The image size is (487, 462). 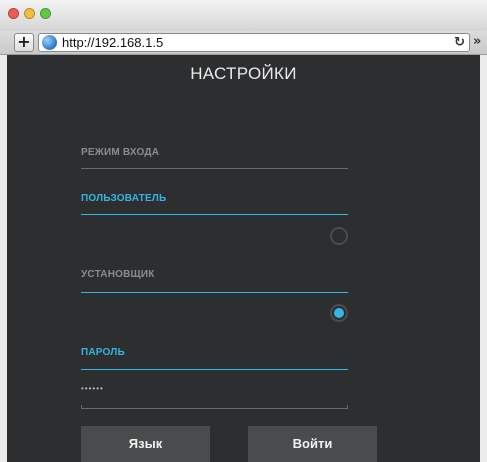 What do you see at coordinates (118, 274) in the screenshot?
I see `installer-option-label: УСТАНОВЩИК` at bounding box center [118, 274].